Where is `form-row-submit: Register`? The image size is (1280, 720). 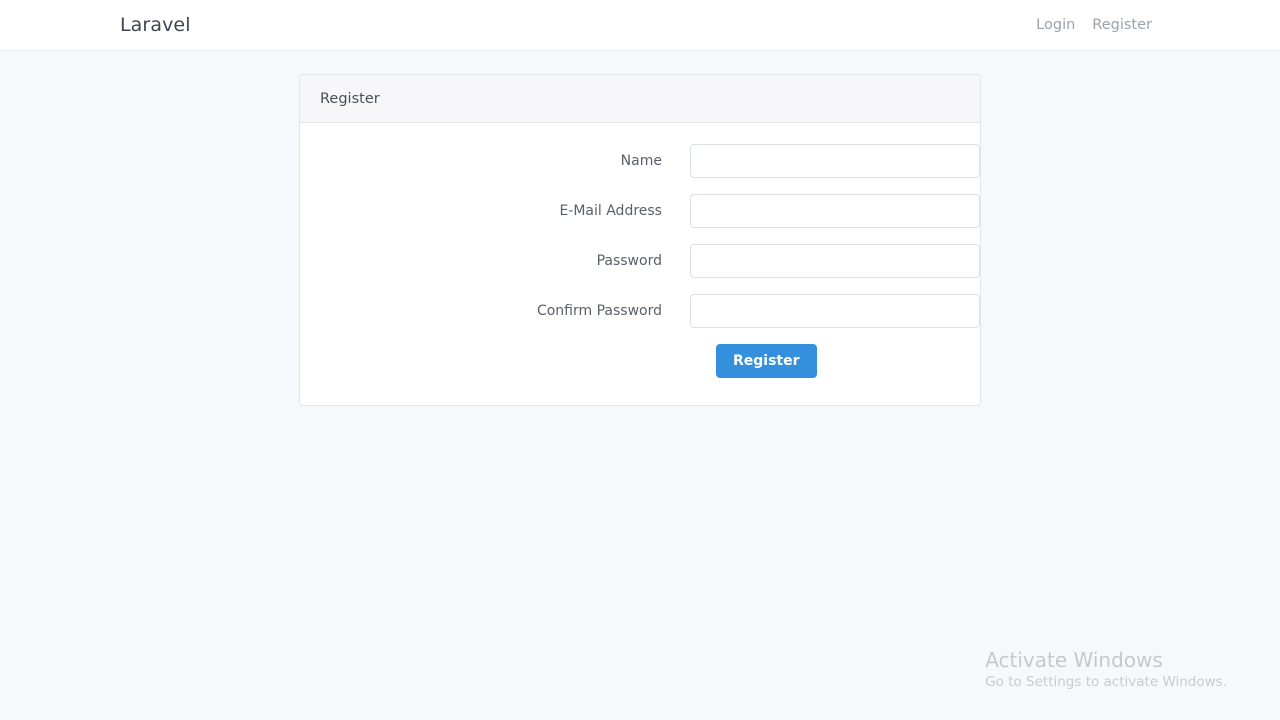
form-row-submit: Register is located at coordinates (640, 361).